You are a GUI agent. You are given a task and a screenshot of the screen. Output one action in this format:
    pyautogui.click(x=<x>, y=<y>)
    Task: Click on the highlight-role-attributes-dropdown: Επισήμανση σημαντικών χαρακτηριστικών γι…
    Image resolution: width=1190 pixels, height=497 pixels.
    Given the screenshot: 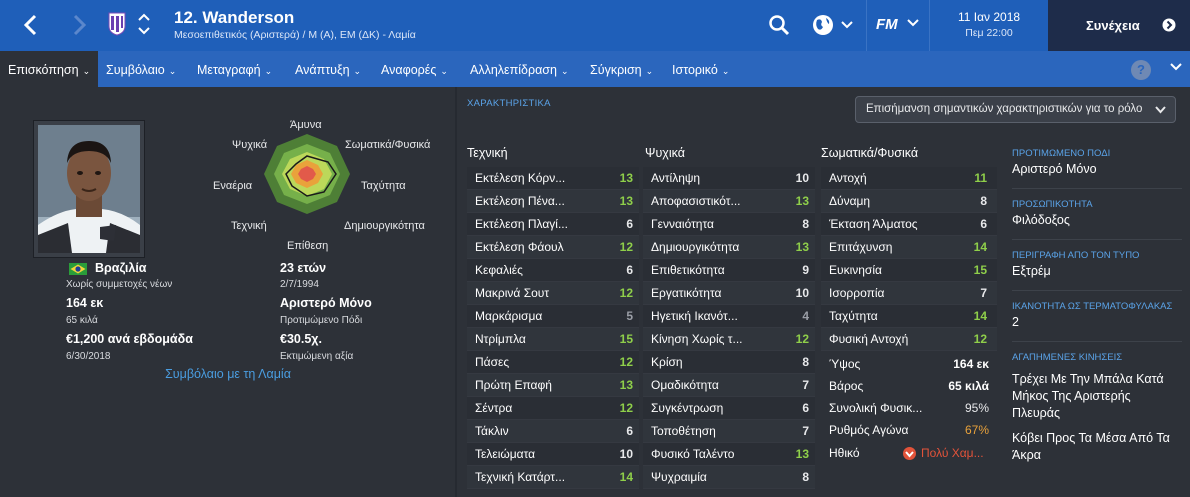 What is the action you would take?
    pyautogui.click(x=1015, y=109)
    